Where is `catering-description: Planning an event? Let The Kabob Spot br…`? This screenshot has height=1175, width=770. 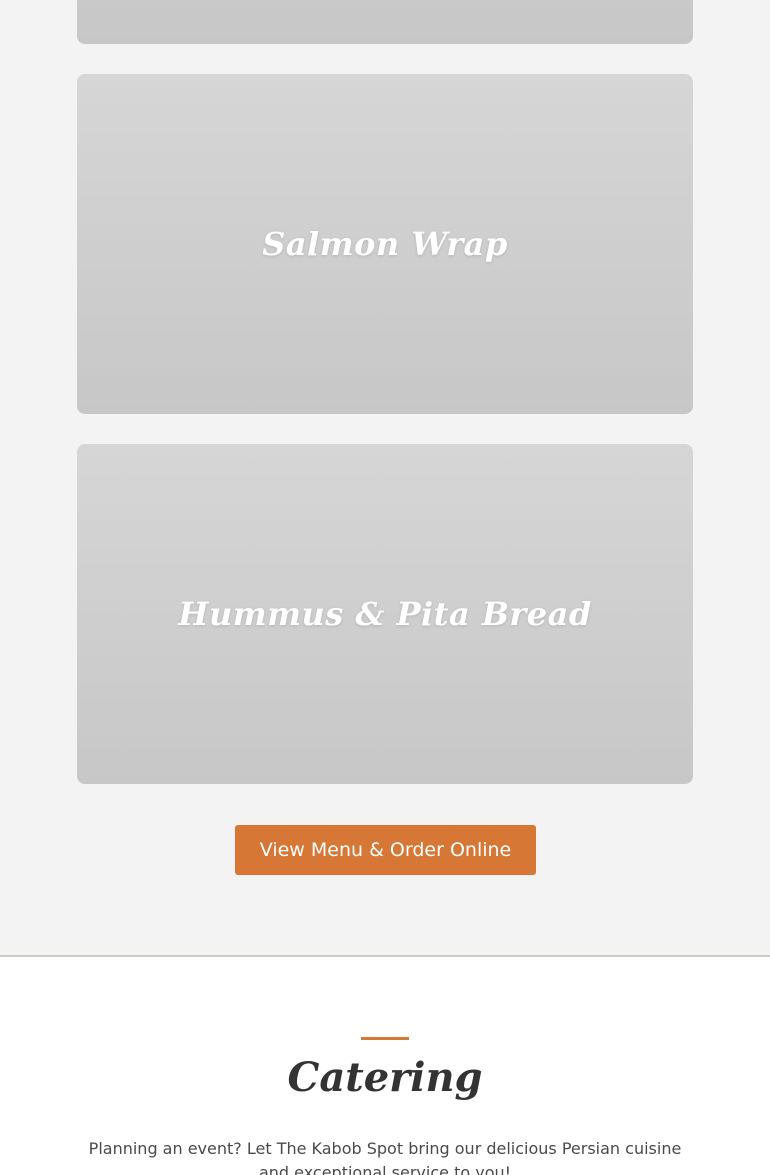 catering-description: Planning an event? Let The Kabob Spot br… is located at coordinates (385, 1157).